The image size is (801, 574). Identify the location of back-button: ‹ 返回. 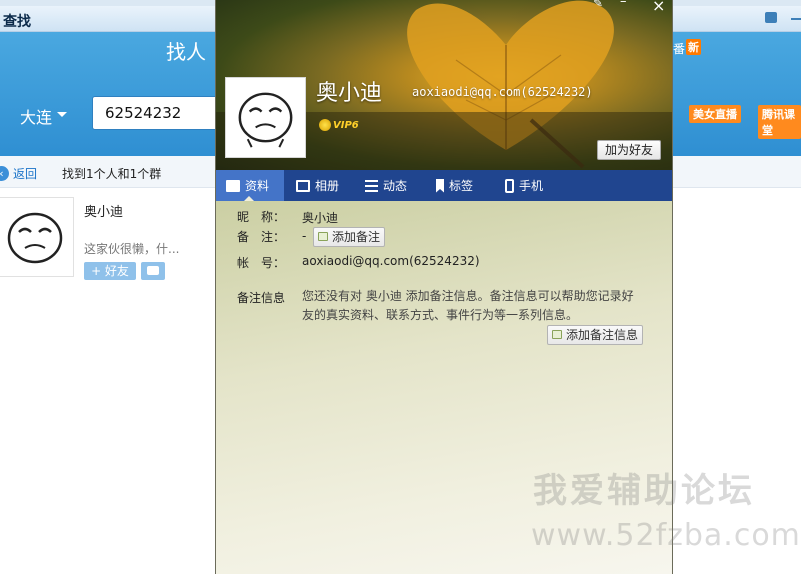
(18, 173).